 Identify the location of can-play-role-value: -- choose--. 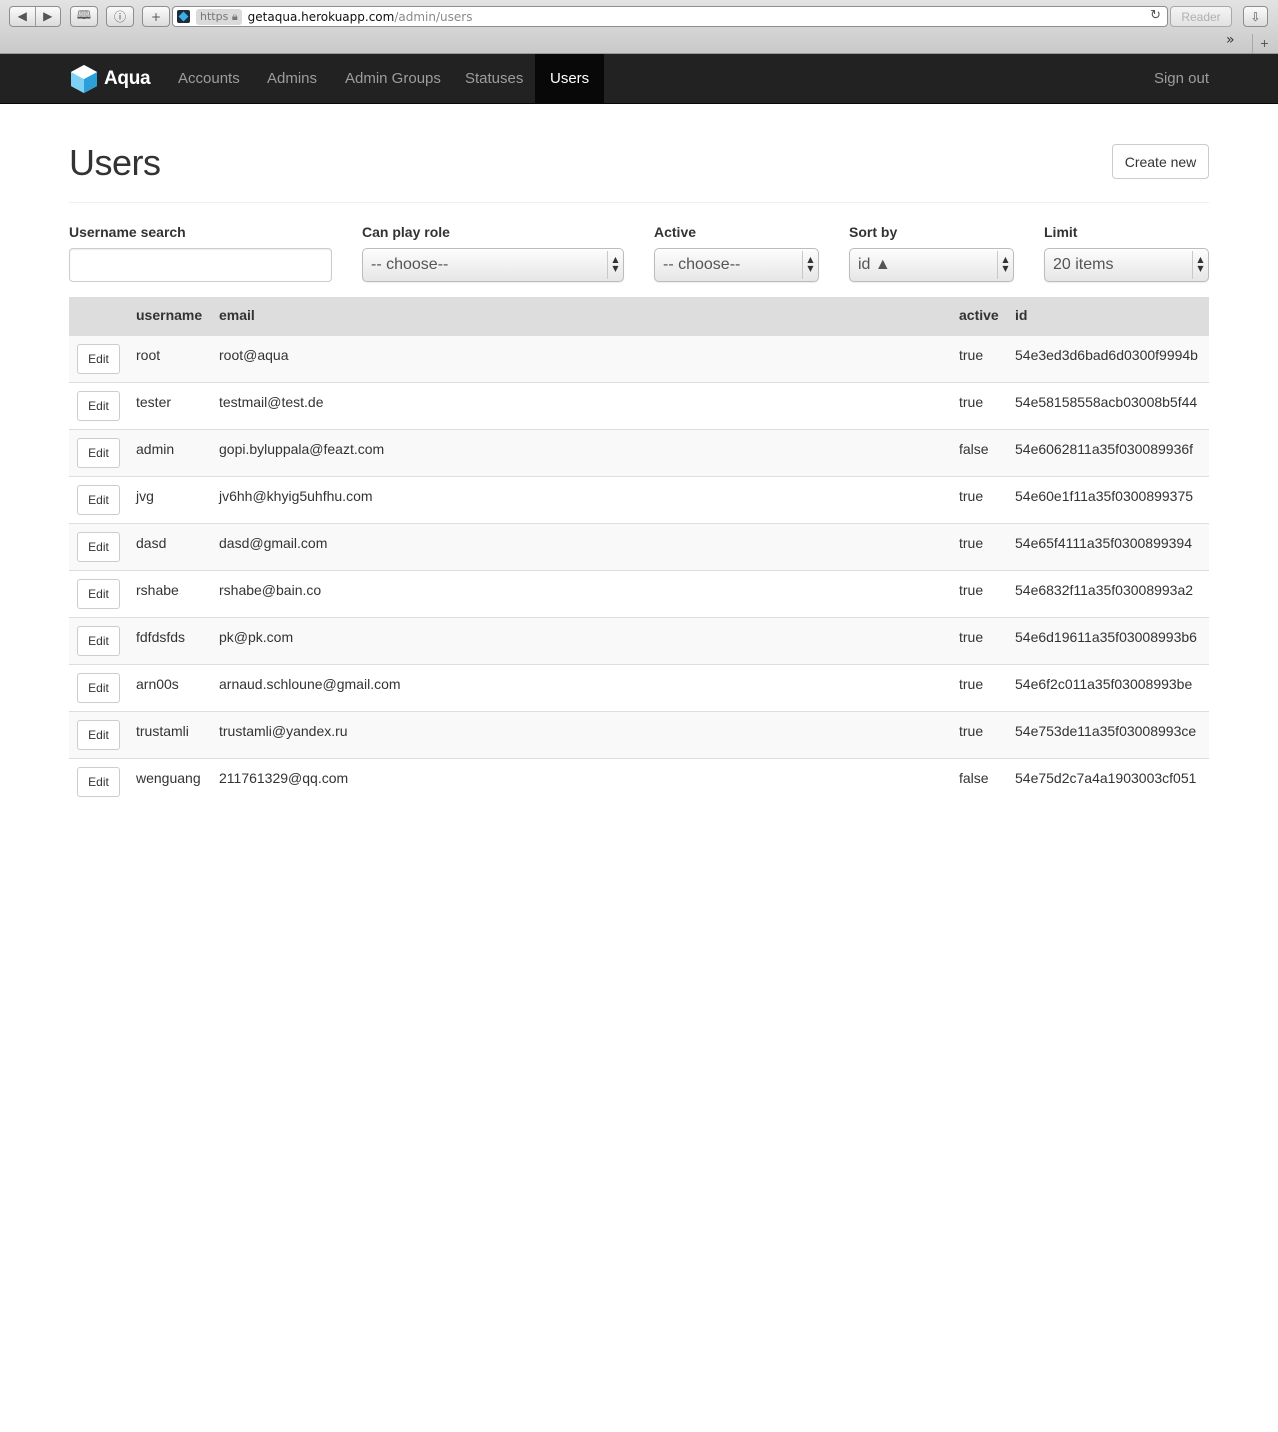
(410, 264).